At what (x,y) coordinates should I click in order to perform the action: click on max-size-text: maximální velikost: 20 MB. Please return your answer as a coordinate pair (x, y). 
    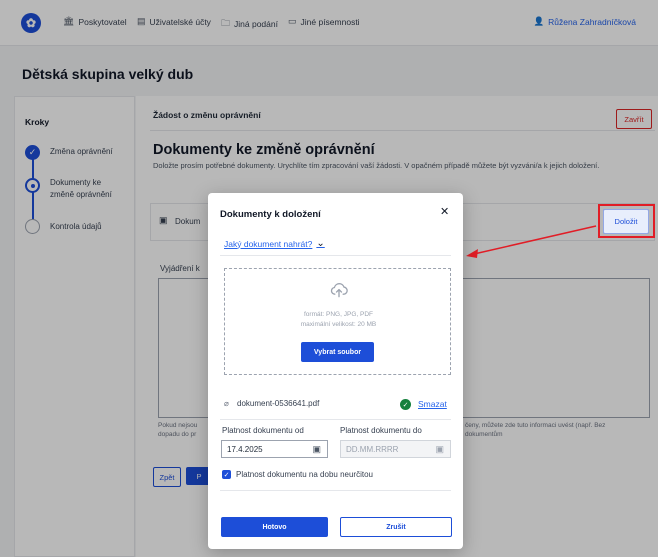
    Looking at the image, I should click on (338, 324).